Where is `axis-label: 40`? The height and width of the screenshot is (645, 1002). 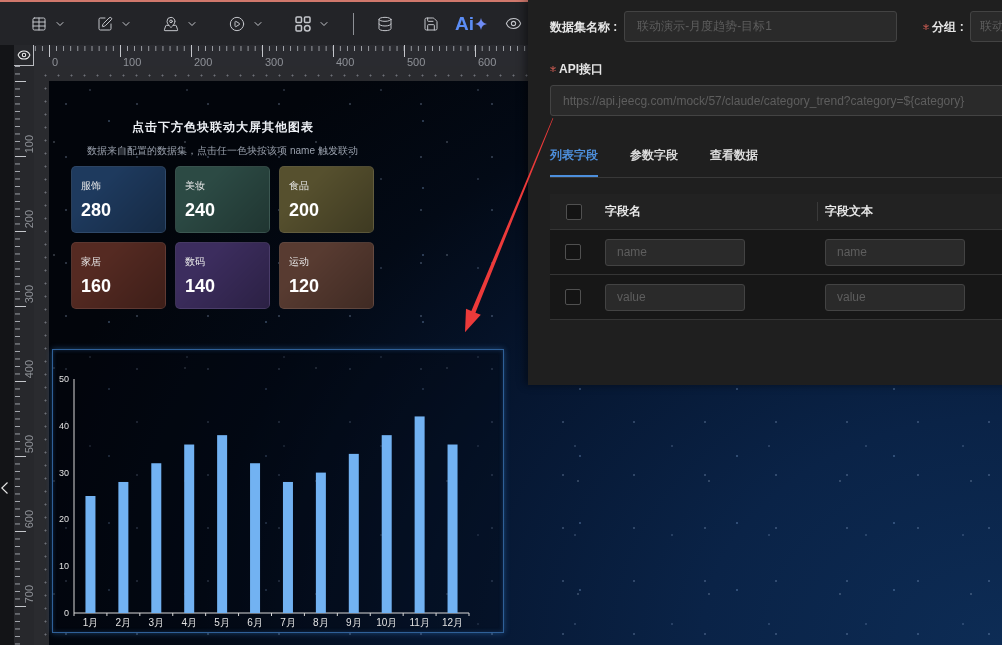 axis-label: 40 is located at coordinates (64, 425).